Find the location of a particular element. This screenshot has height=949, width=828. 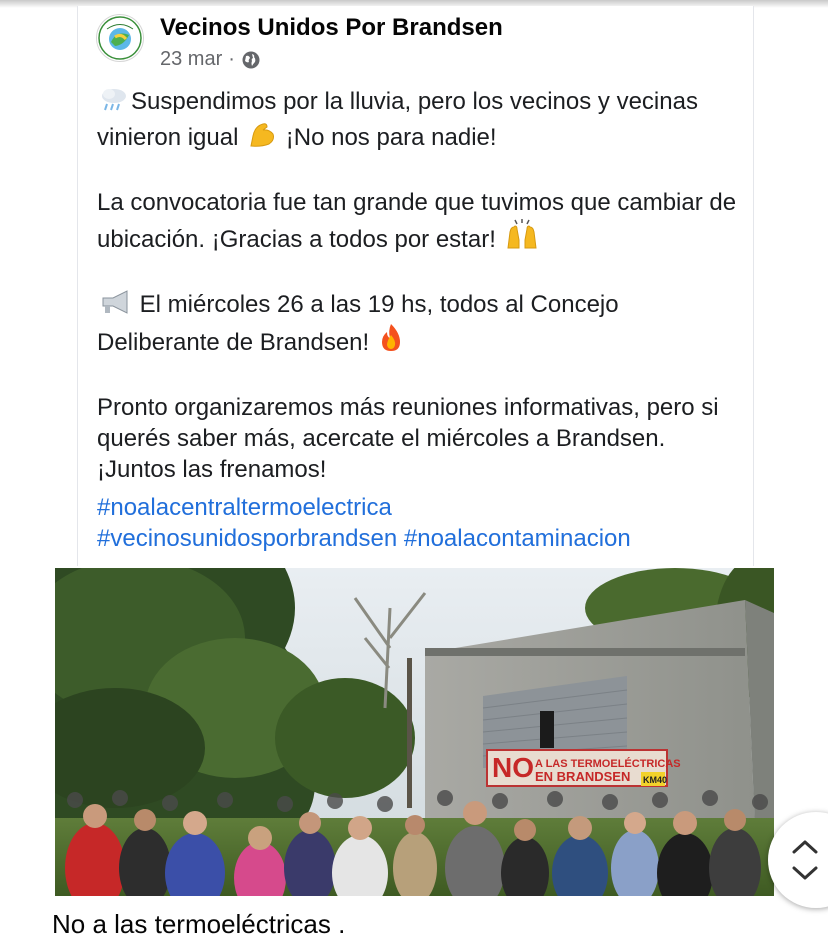

hashtag-link: #vecinosunidosporbrandsen is located at coordinates (247, 538).